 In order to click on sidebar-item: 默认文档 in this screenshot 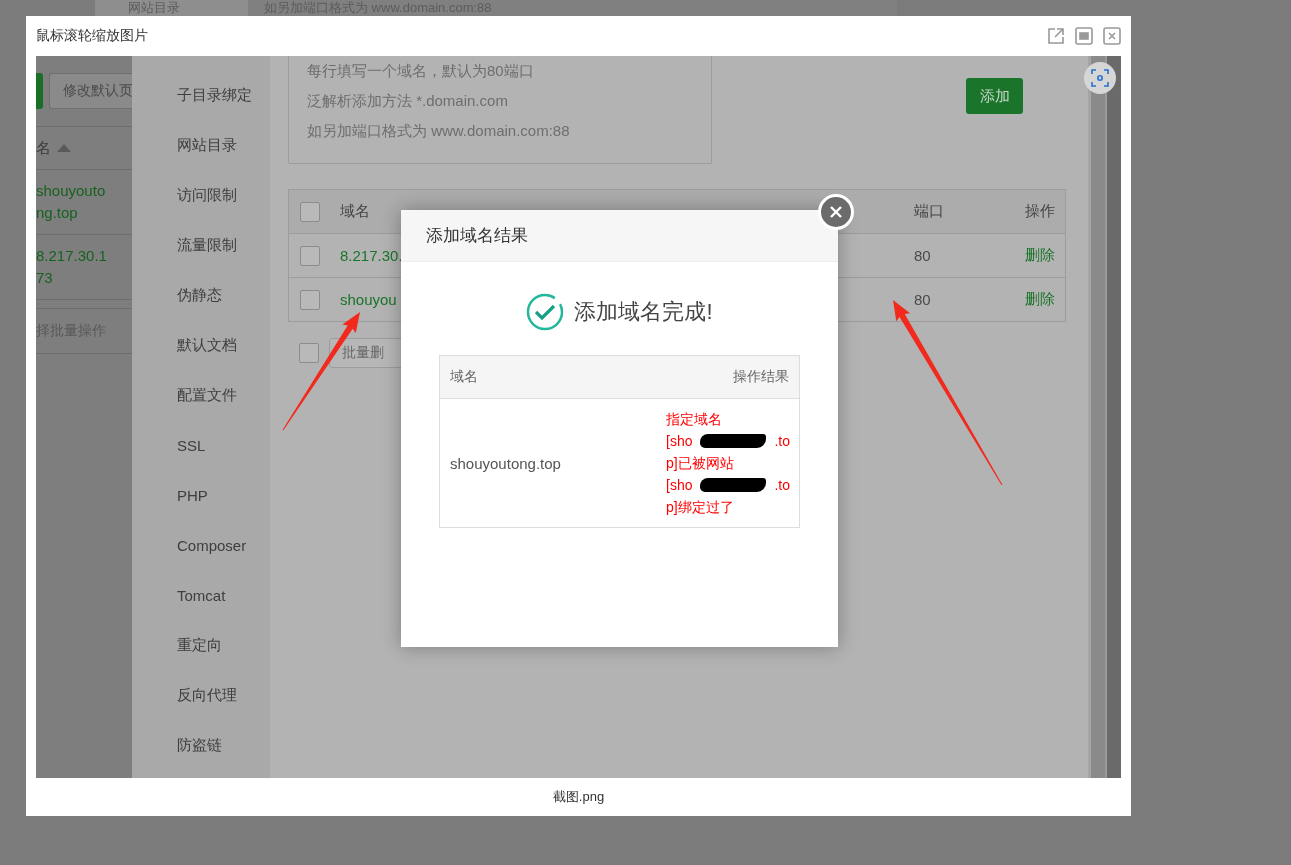, I will do `click(207, 344)`.